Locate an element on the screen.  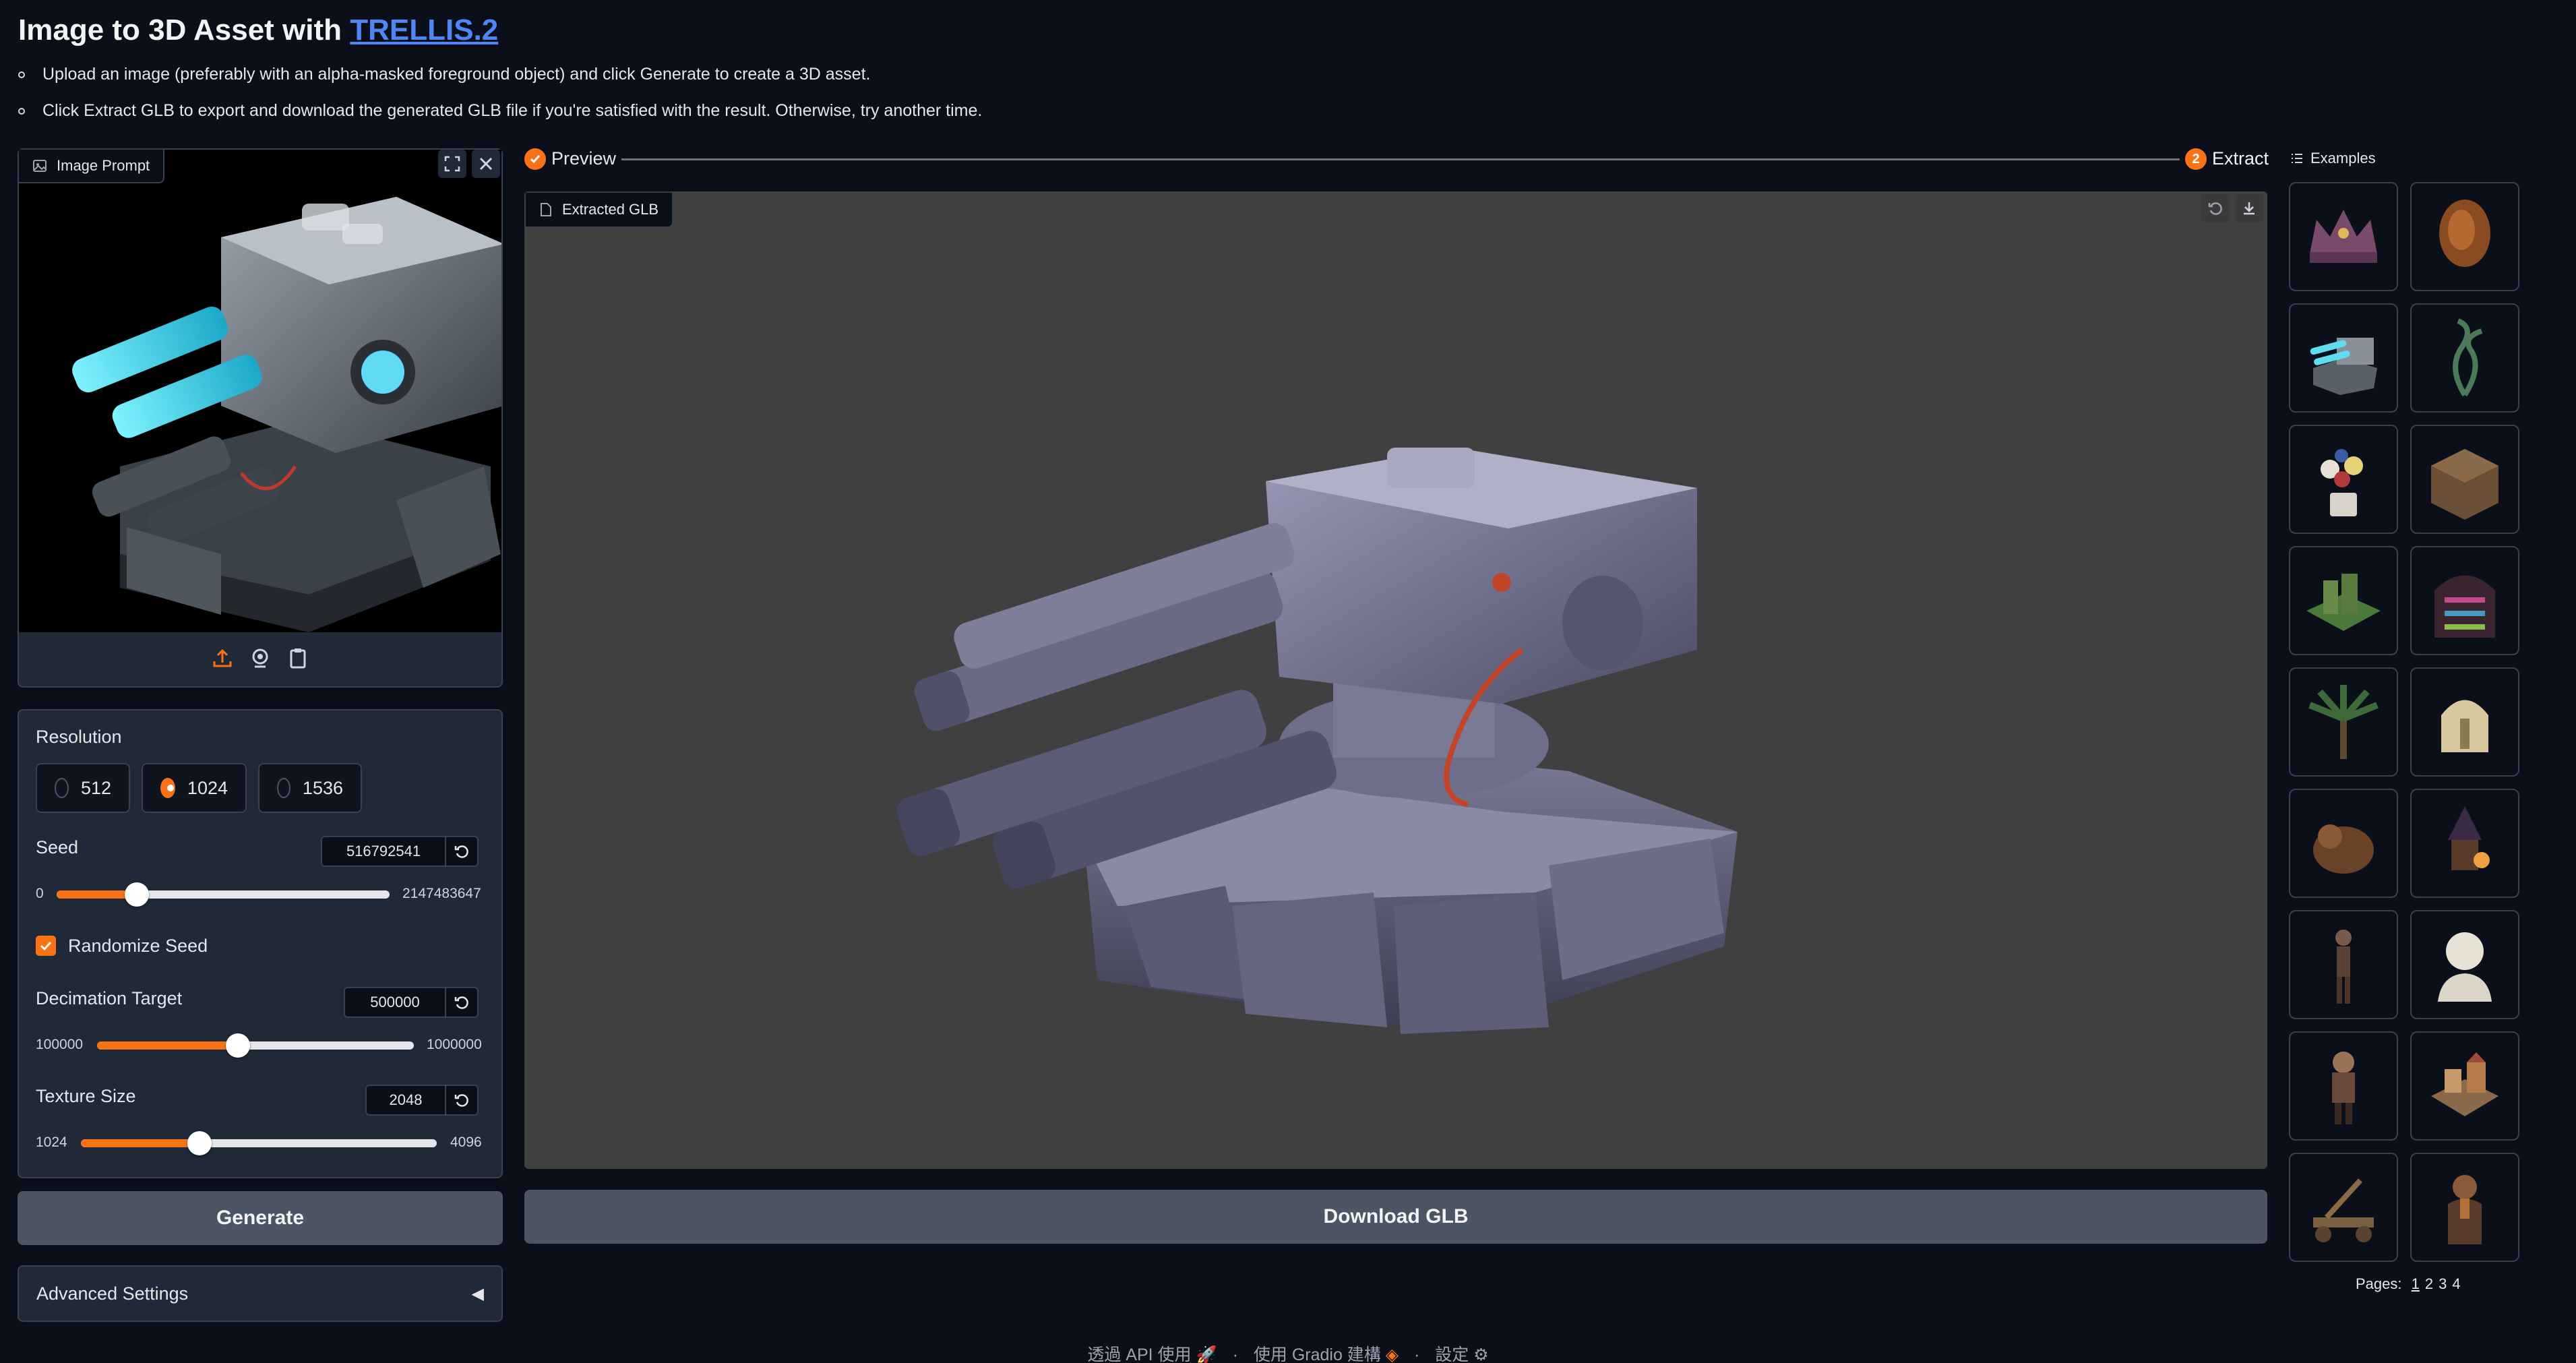
resolution-option-label: 1536 is located at coordinates (323, 788).